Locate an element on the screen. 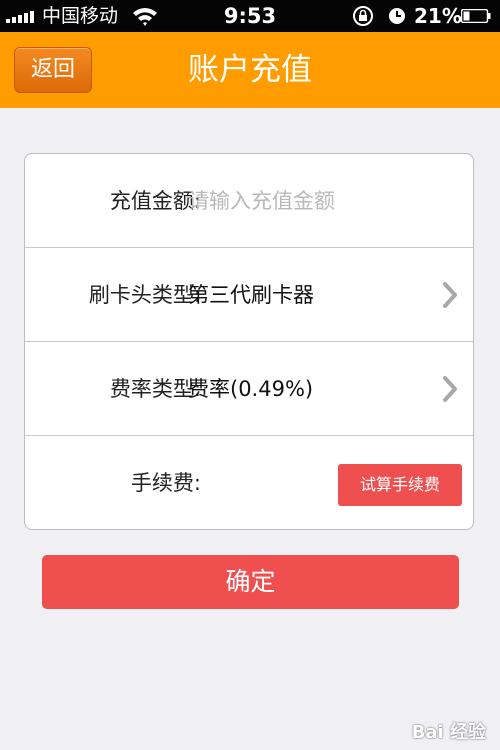 This screenshot has width=500, height=750. navigation-bar: 账户充值 返回 is located at coordinates (250, 70).